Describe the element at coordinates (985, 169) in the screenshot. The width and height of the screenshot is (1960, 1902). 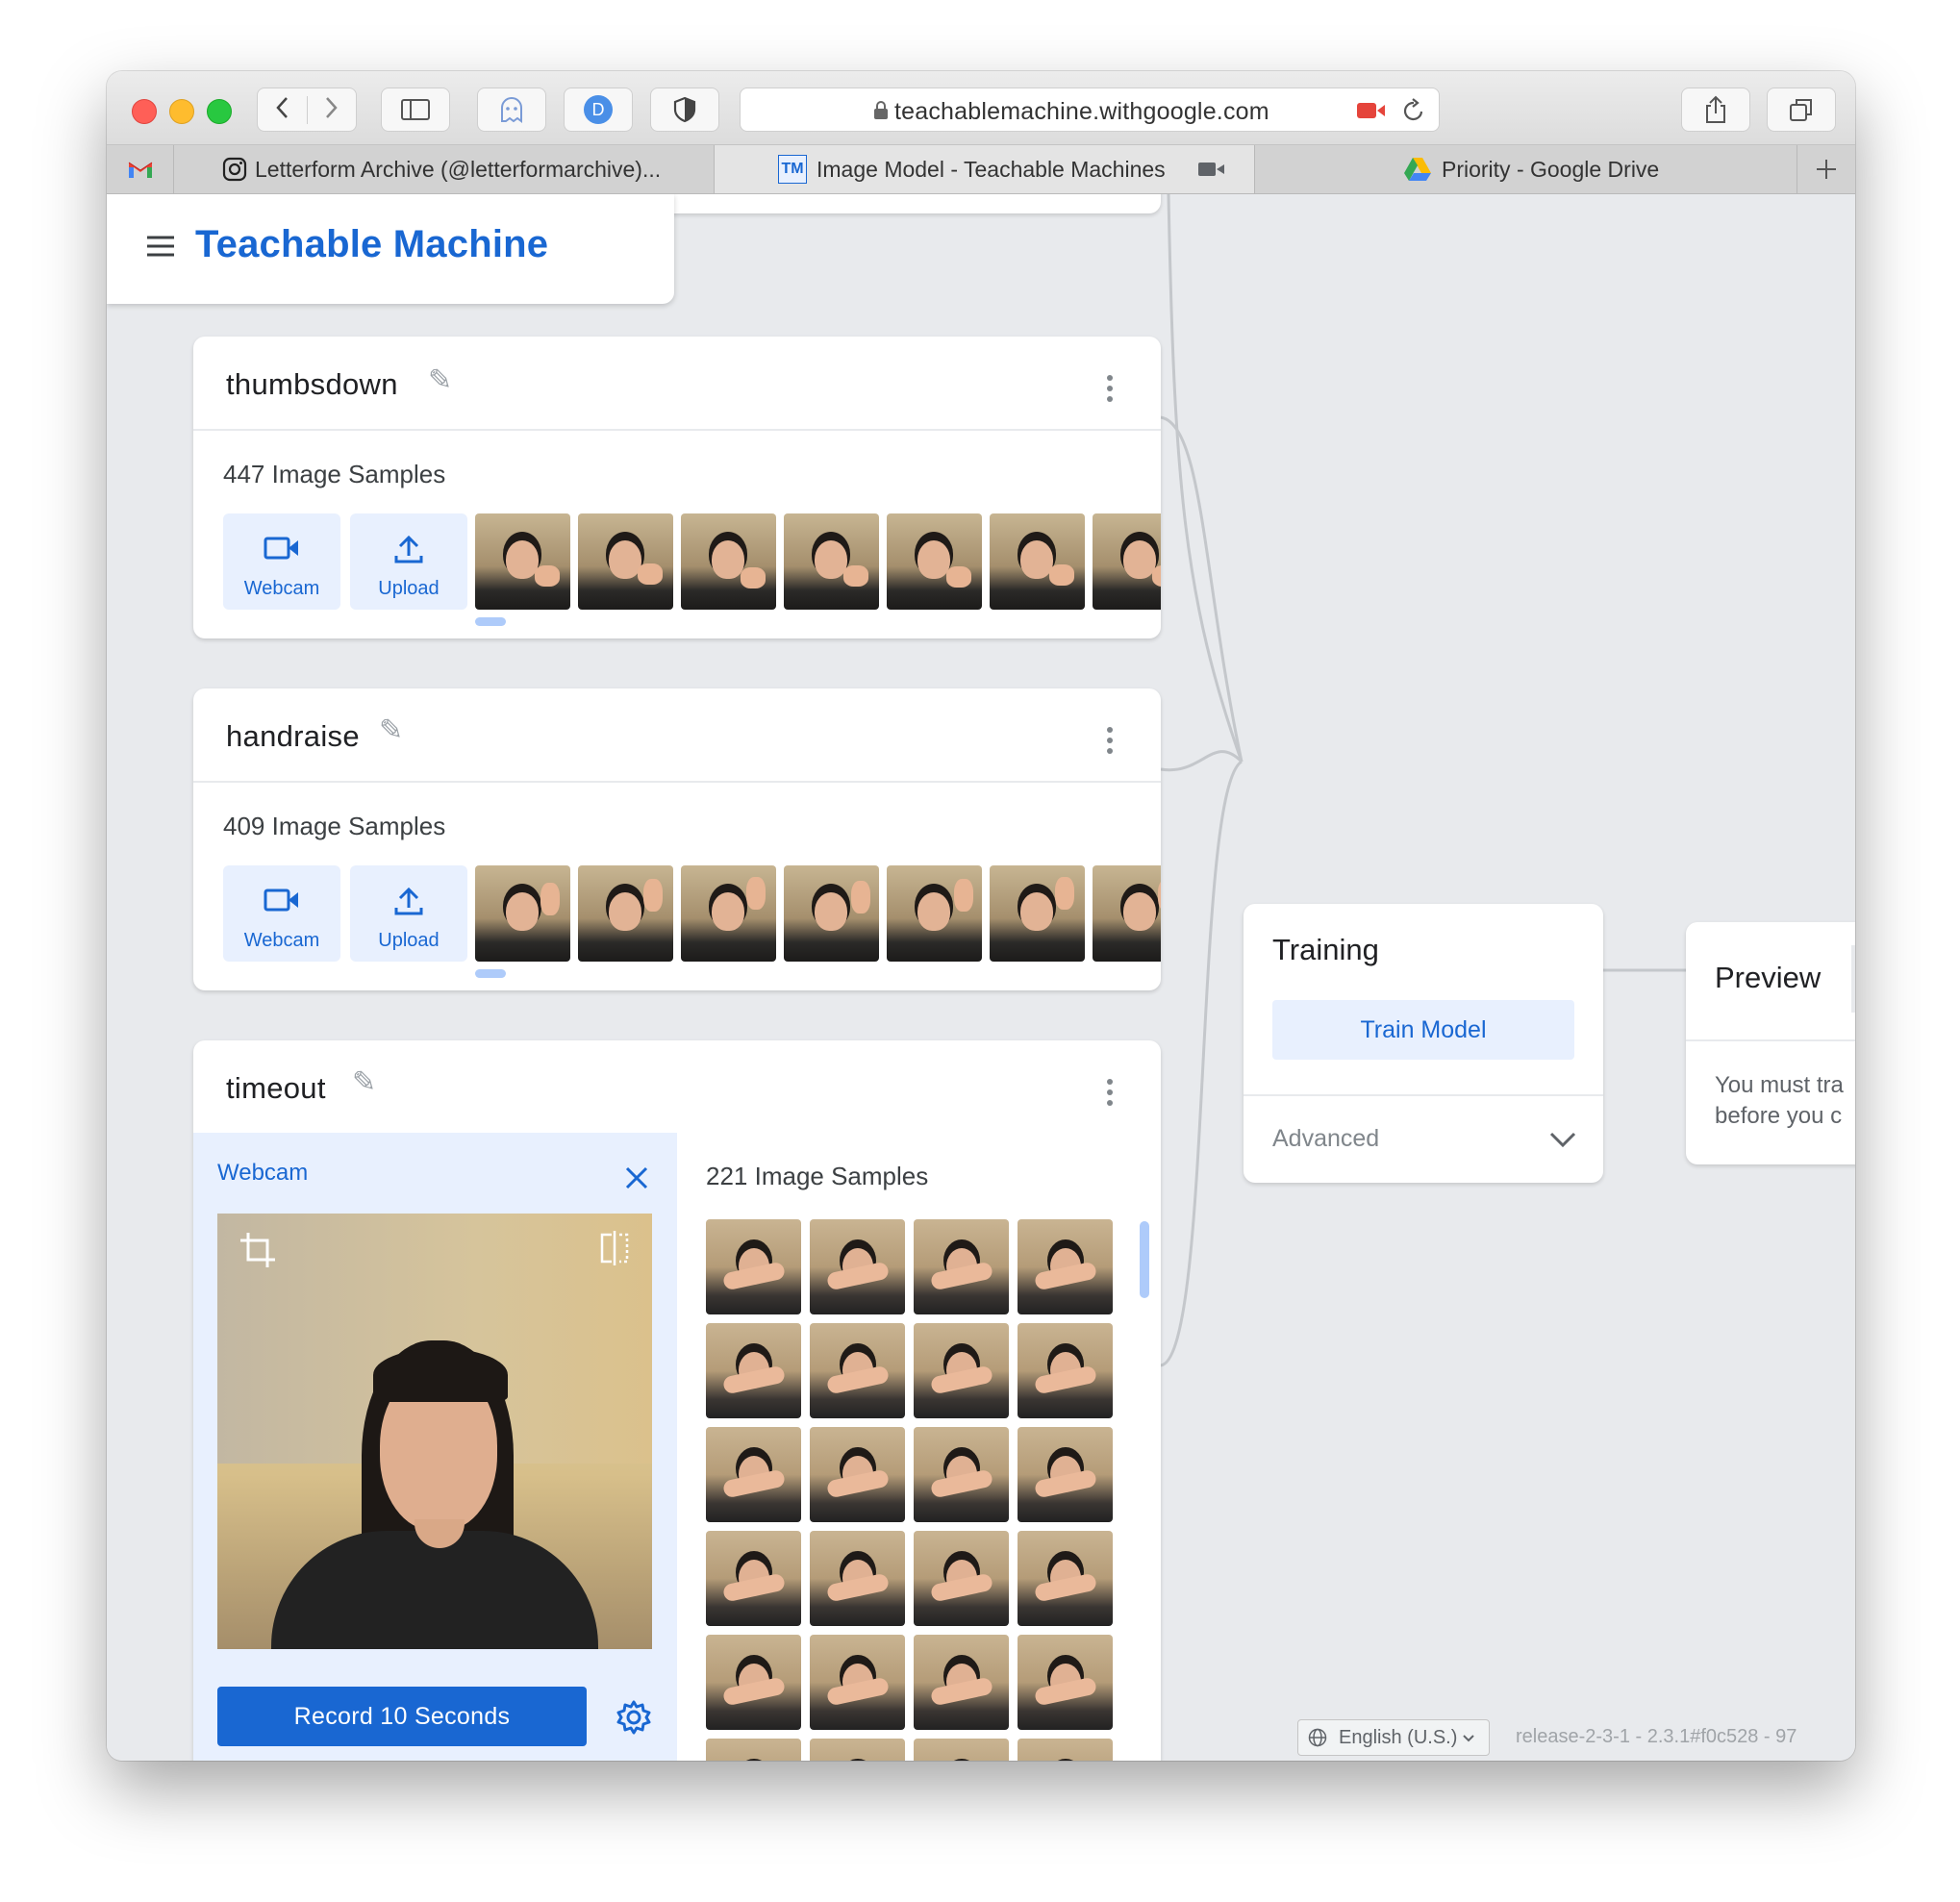
I see `tab-image-model: TM Image Model - Teachable Machines` at that location.